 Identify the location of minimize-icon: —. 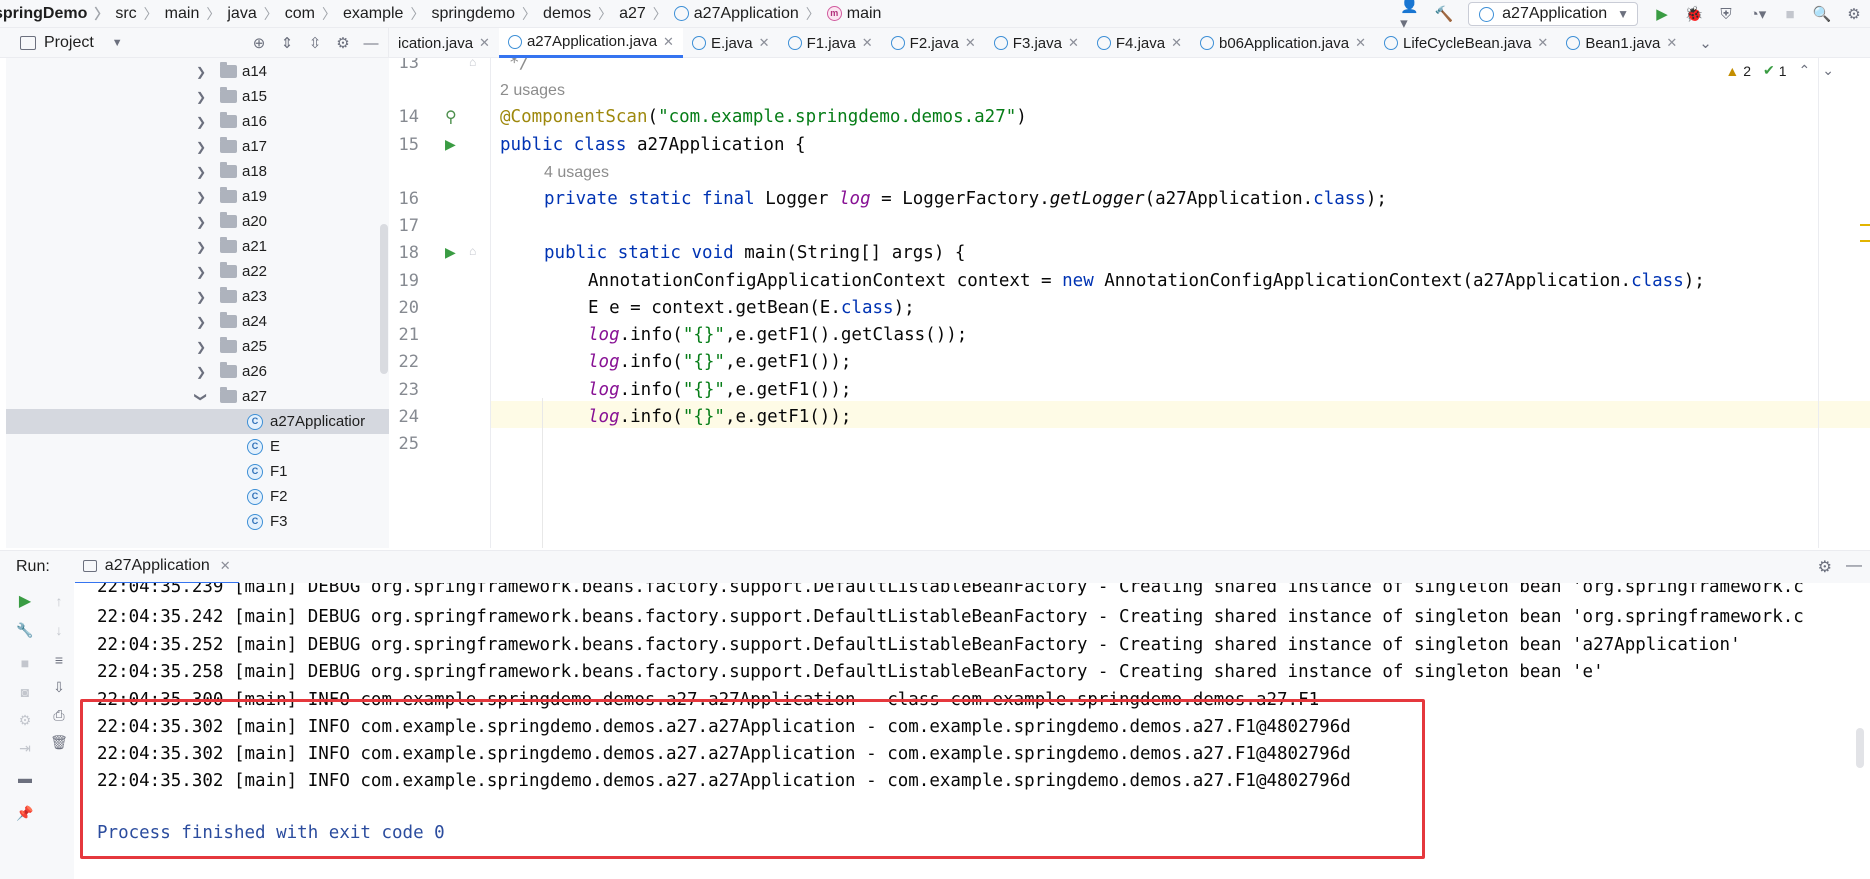
(1854, 567).